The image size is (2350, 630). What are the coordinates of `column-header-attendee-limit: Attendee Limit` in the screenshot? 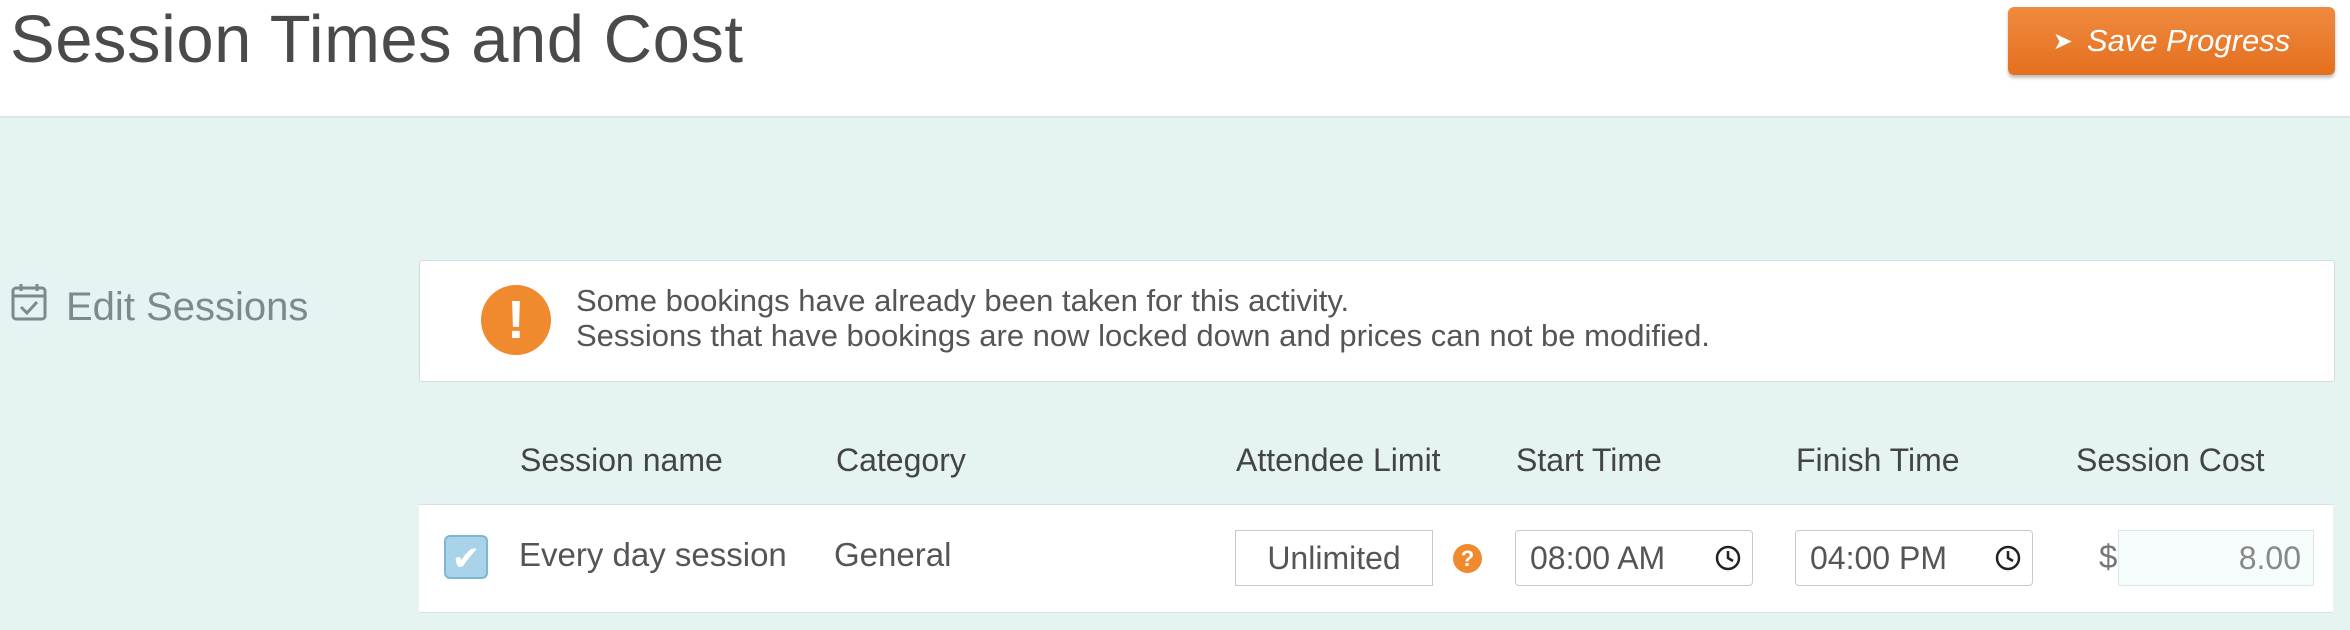 It's located at (1338, 460).